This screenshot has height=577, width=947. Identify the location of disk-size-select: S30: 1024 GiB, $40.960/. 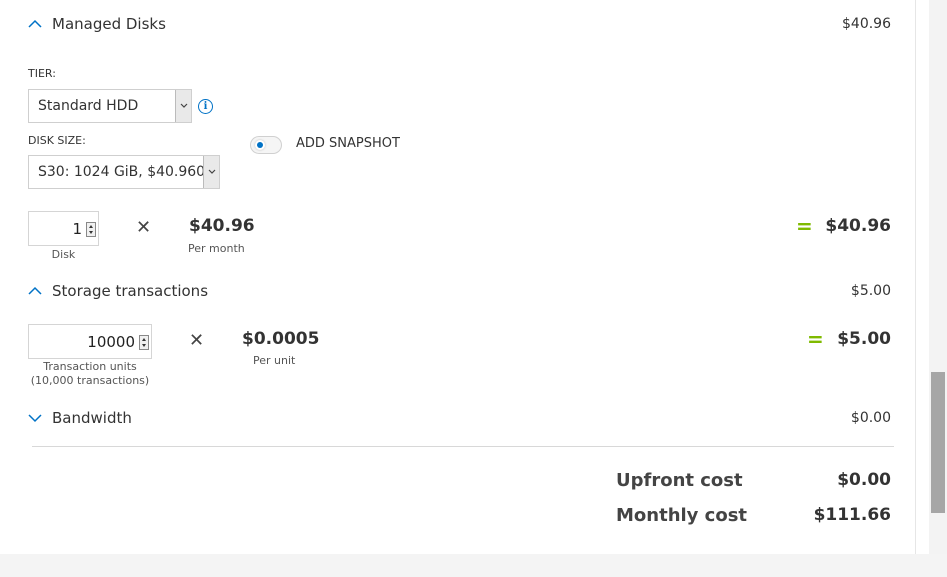
(124, 172).